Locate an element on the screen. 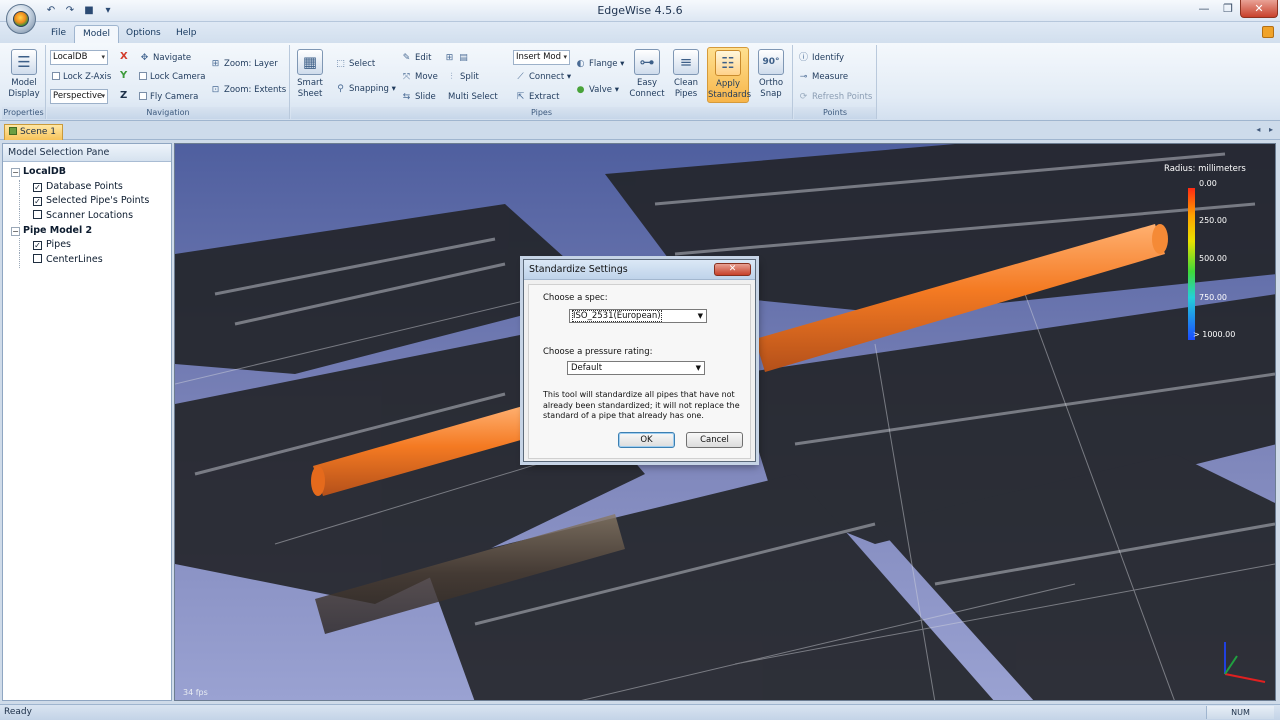 This screenshot has height=720, width=1280. ortho-snap-button: 90° Ortho Snap is located at coordinates (771, 75).